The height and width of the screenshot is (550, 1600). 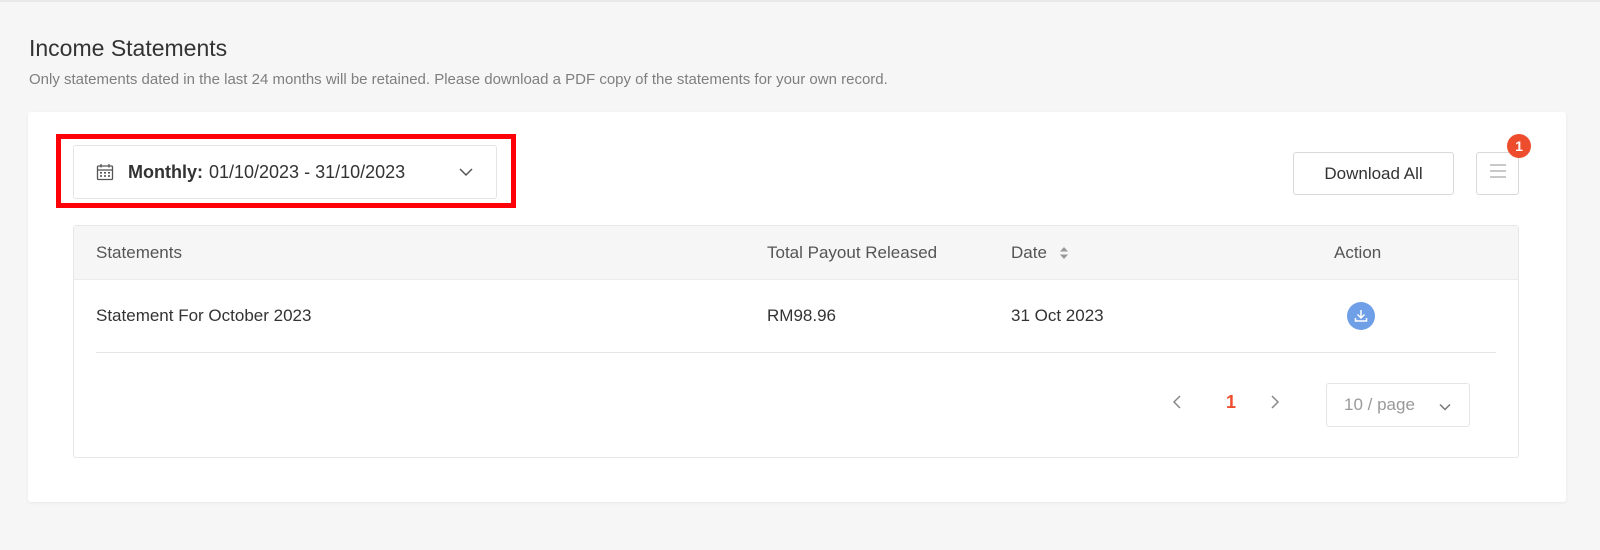 What do you see at coordinates (165, 171) in the screenshot?
I see `period-type-label: Monthly:` at bounding box center [165, 171].